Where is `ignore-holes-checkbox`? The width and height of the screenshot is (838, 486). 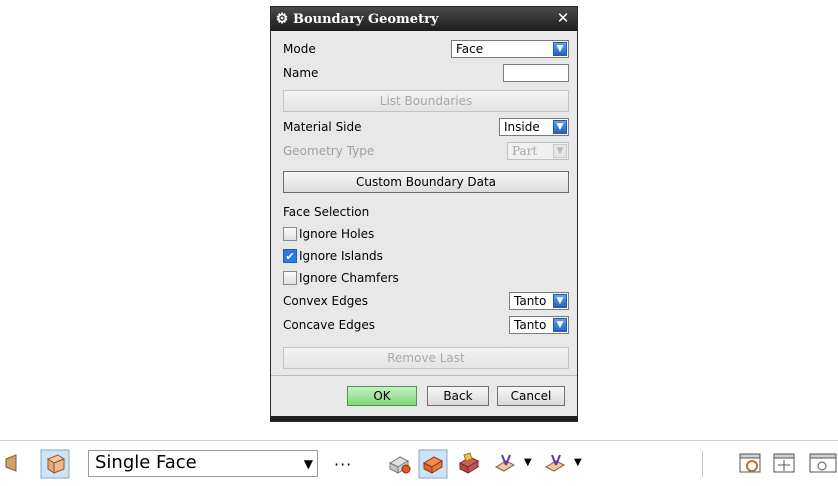 ignore-holes-checkbox is located at coordinates (290, 234).